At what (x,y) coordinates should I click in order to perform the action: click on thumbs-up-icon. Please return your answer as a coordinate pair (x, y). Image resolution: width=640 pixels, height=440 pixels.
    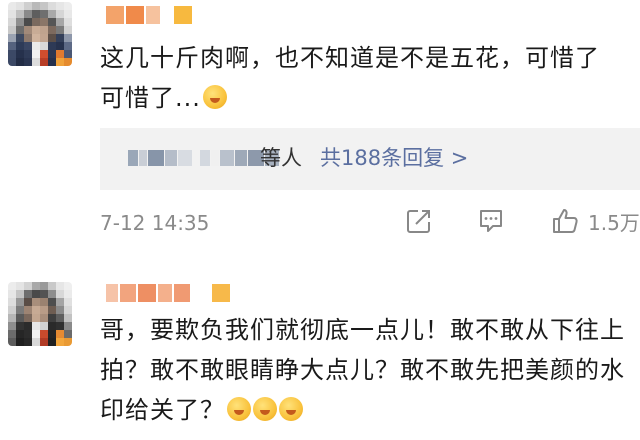
    Looking at the image, I should click on (565, 221).